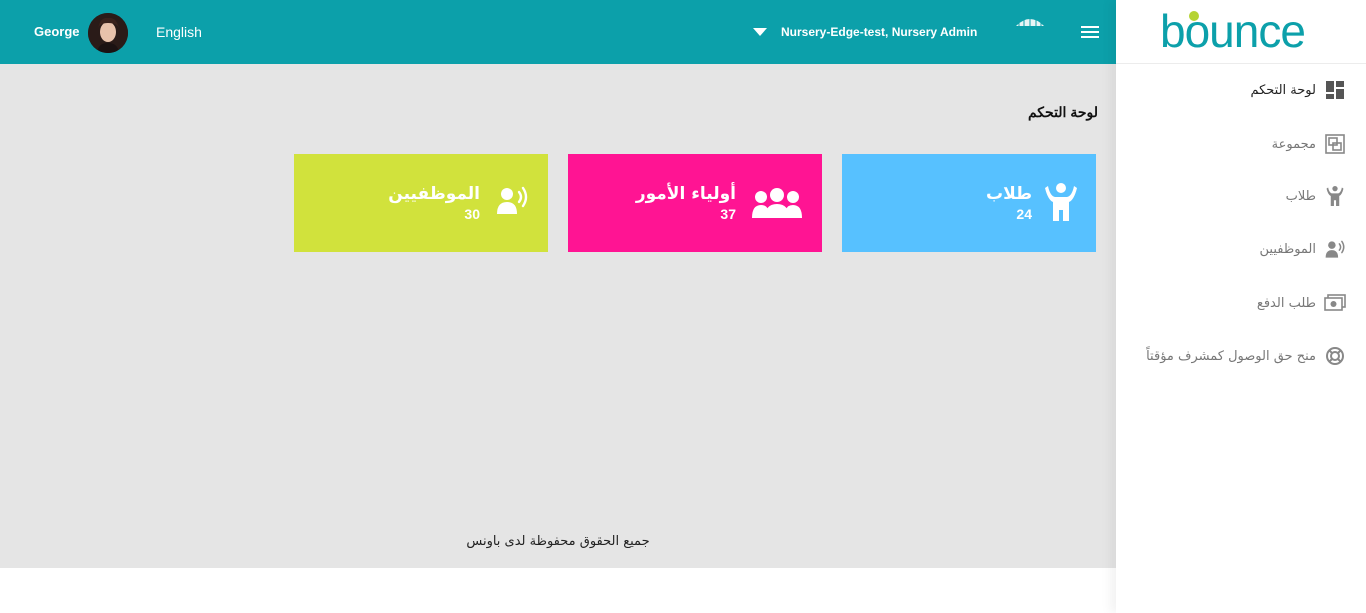 Image resolution: width=1366 pixels, height=613 pixels. Describe the element at coordinates (1335, 356) in the screenshot. I see `lifebuoy-icon` at that location.